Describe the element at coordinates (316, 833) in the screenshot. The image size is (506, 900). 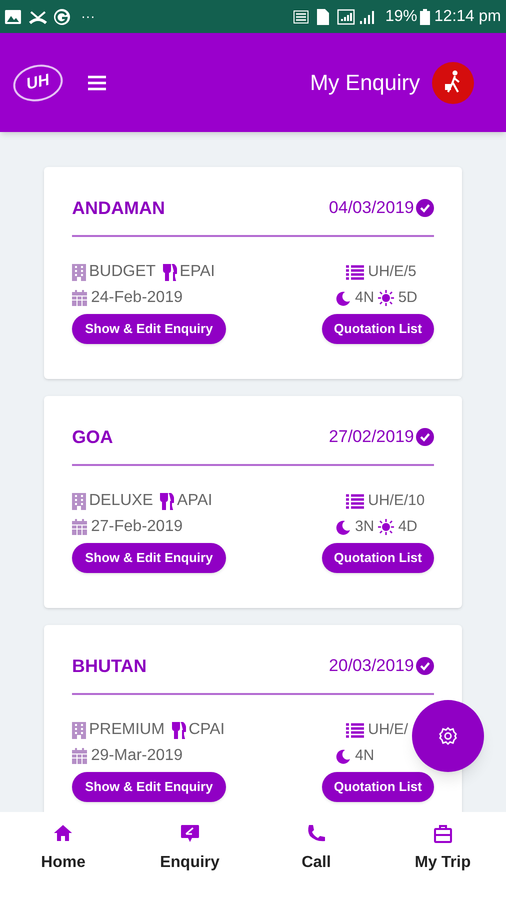
I see `call-icon` at that location.